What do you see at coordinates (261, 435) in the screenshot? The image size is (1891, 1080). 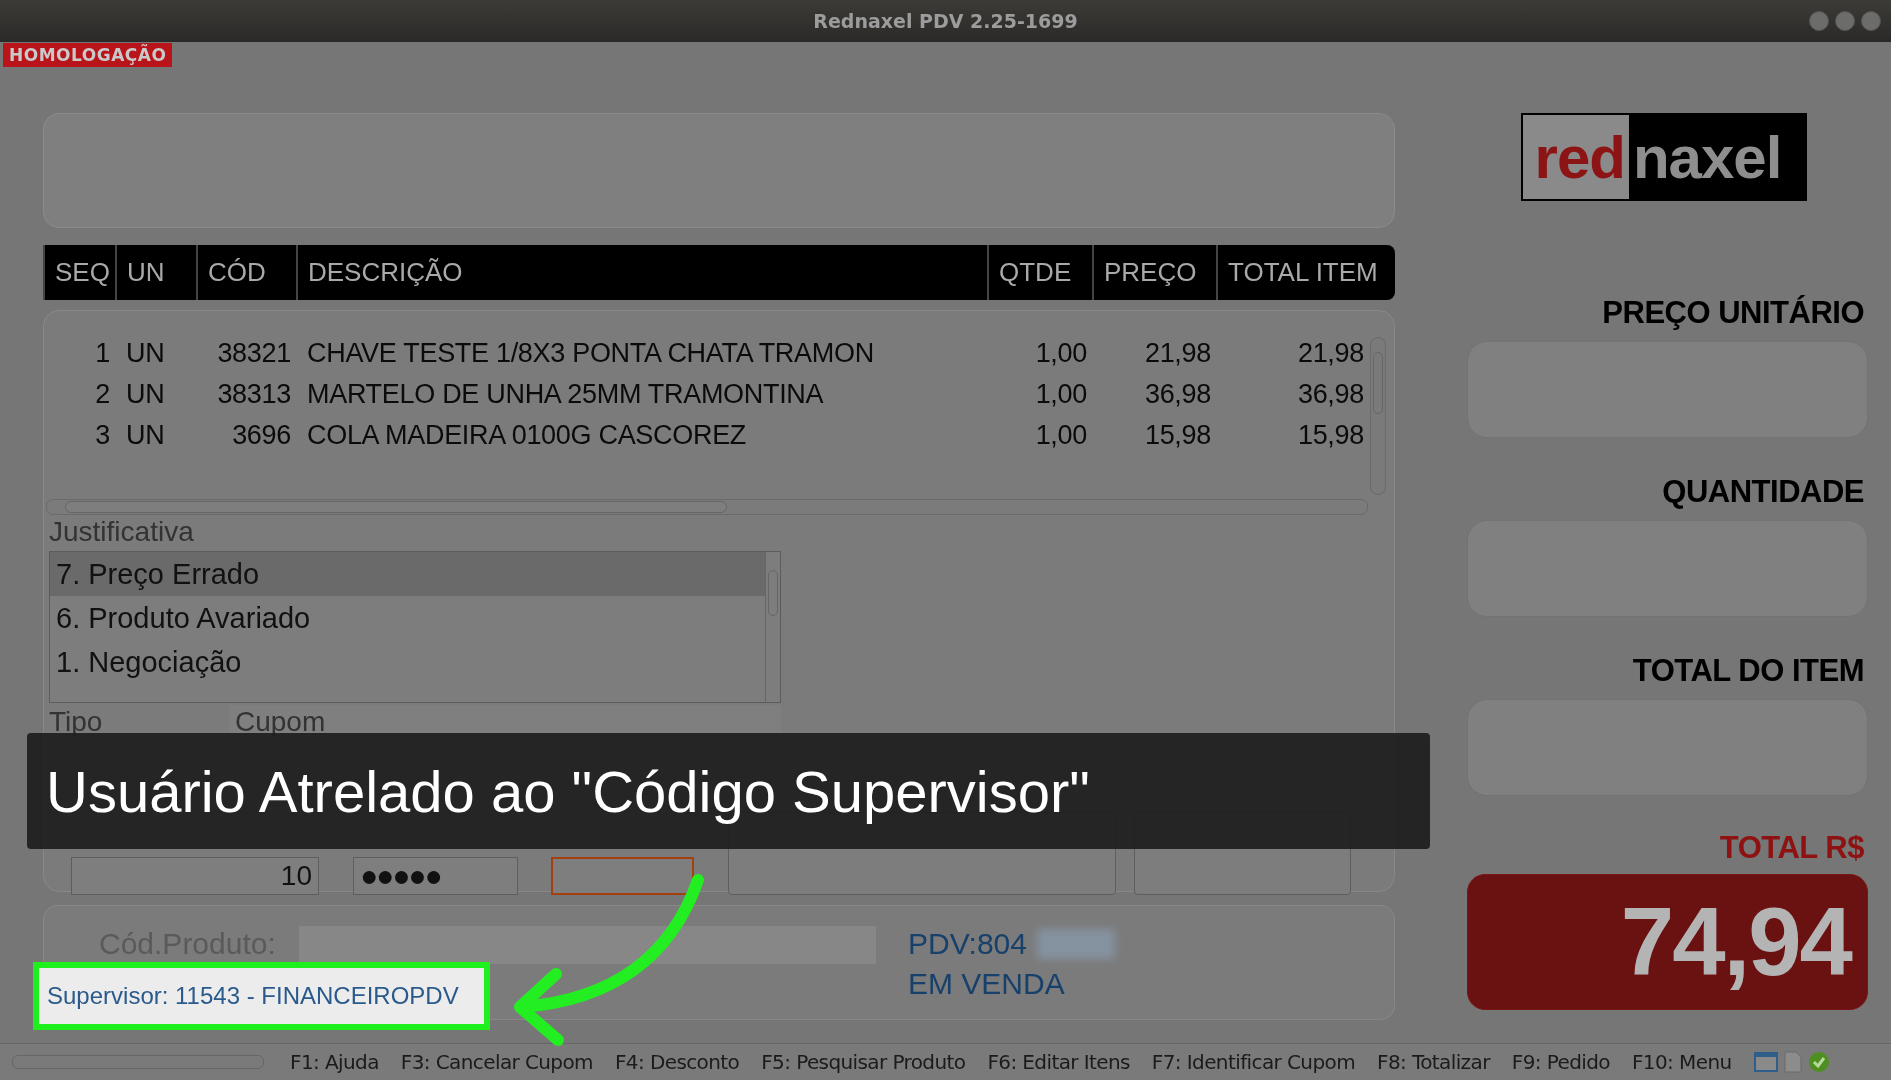 I see `table-cell-text: 3696` at bounding box center [261, 435].